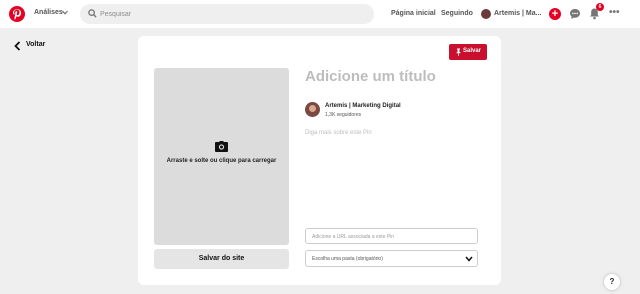 This screenshot has height=294, width=640. What do you see at coordinates (391, 258) in the screenshot?
I see `board-select: Escolha uma pasta (obrigatório)` at bounding box center [391, 258].